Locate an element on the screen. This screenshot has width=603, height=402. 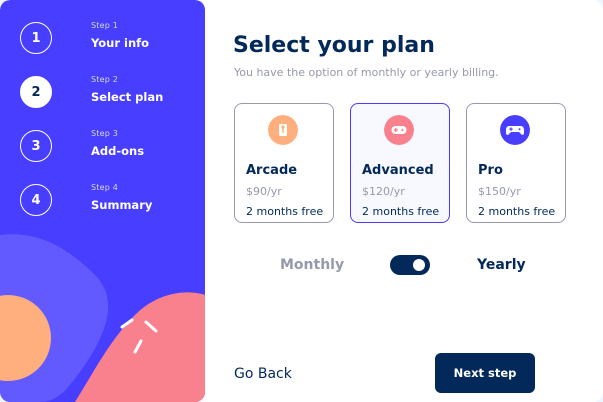
step-label: Your info is located at coordinates (120, 43).